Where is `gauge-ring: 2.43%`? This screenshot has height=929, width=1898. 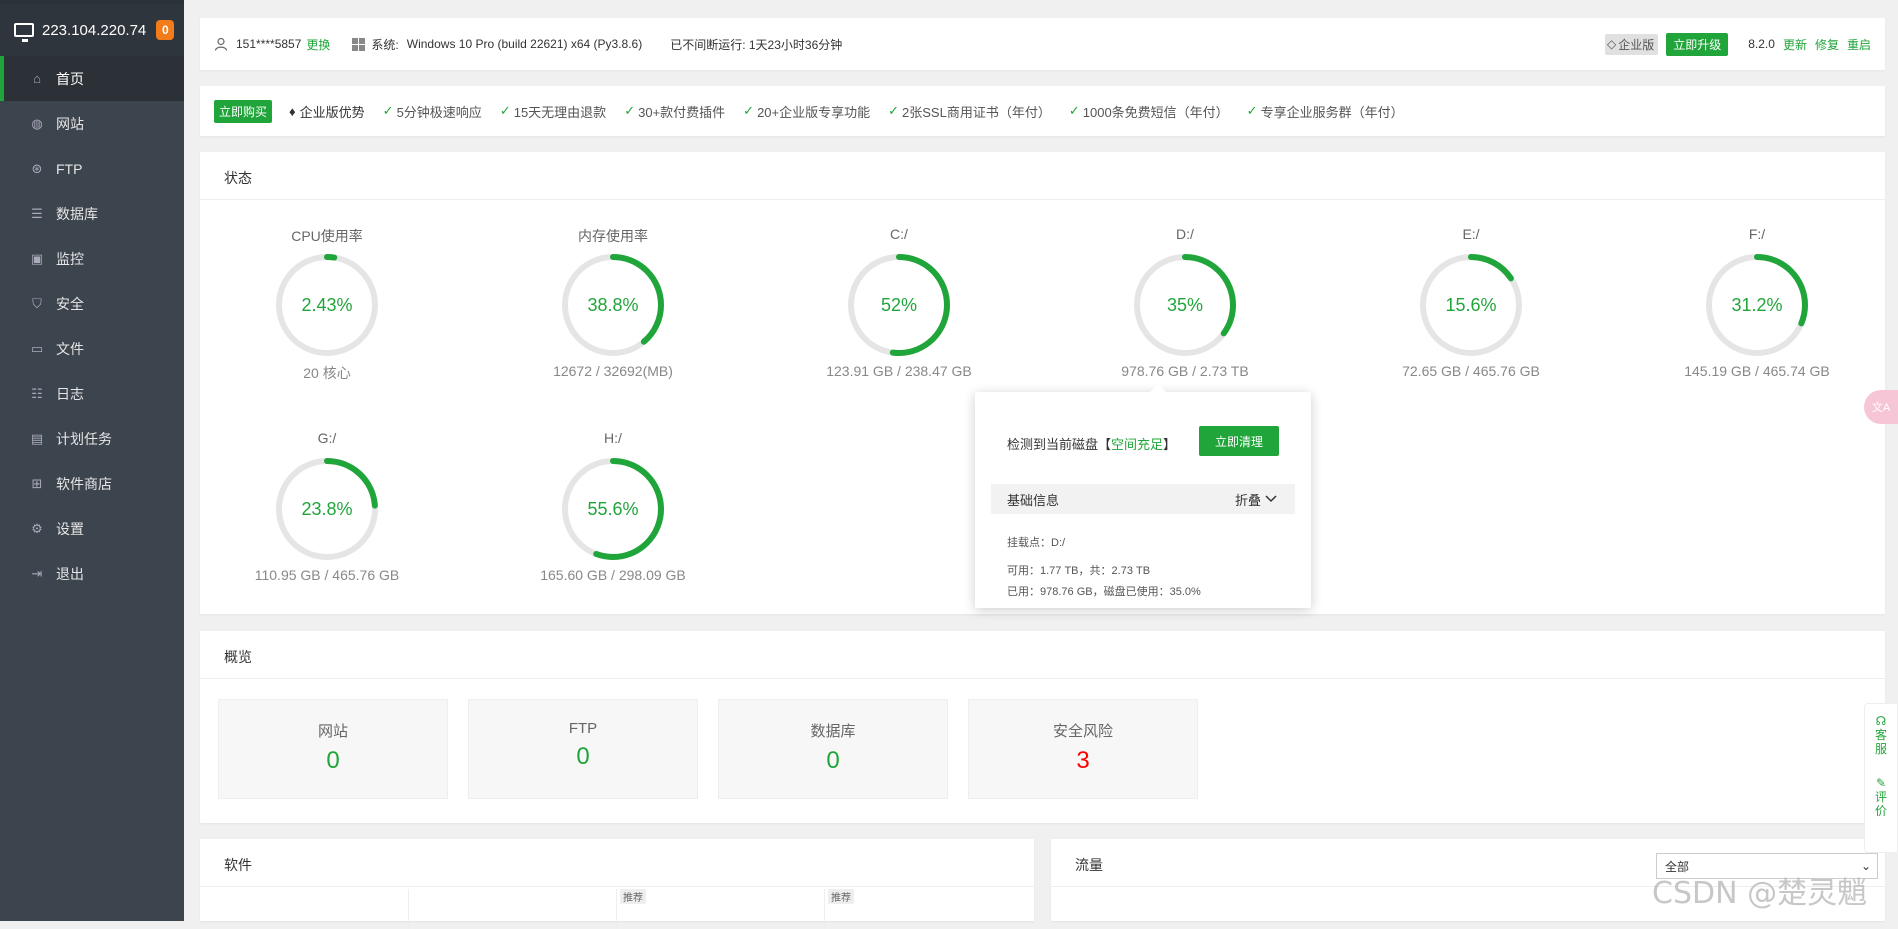 gauge-ring: 2.43% is located at coordinates (327, 305).